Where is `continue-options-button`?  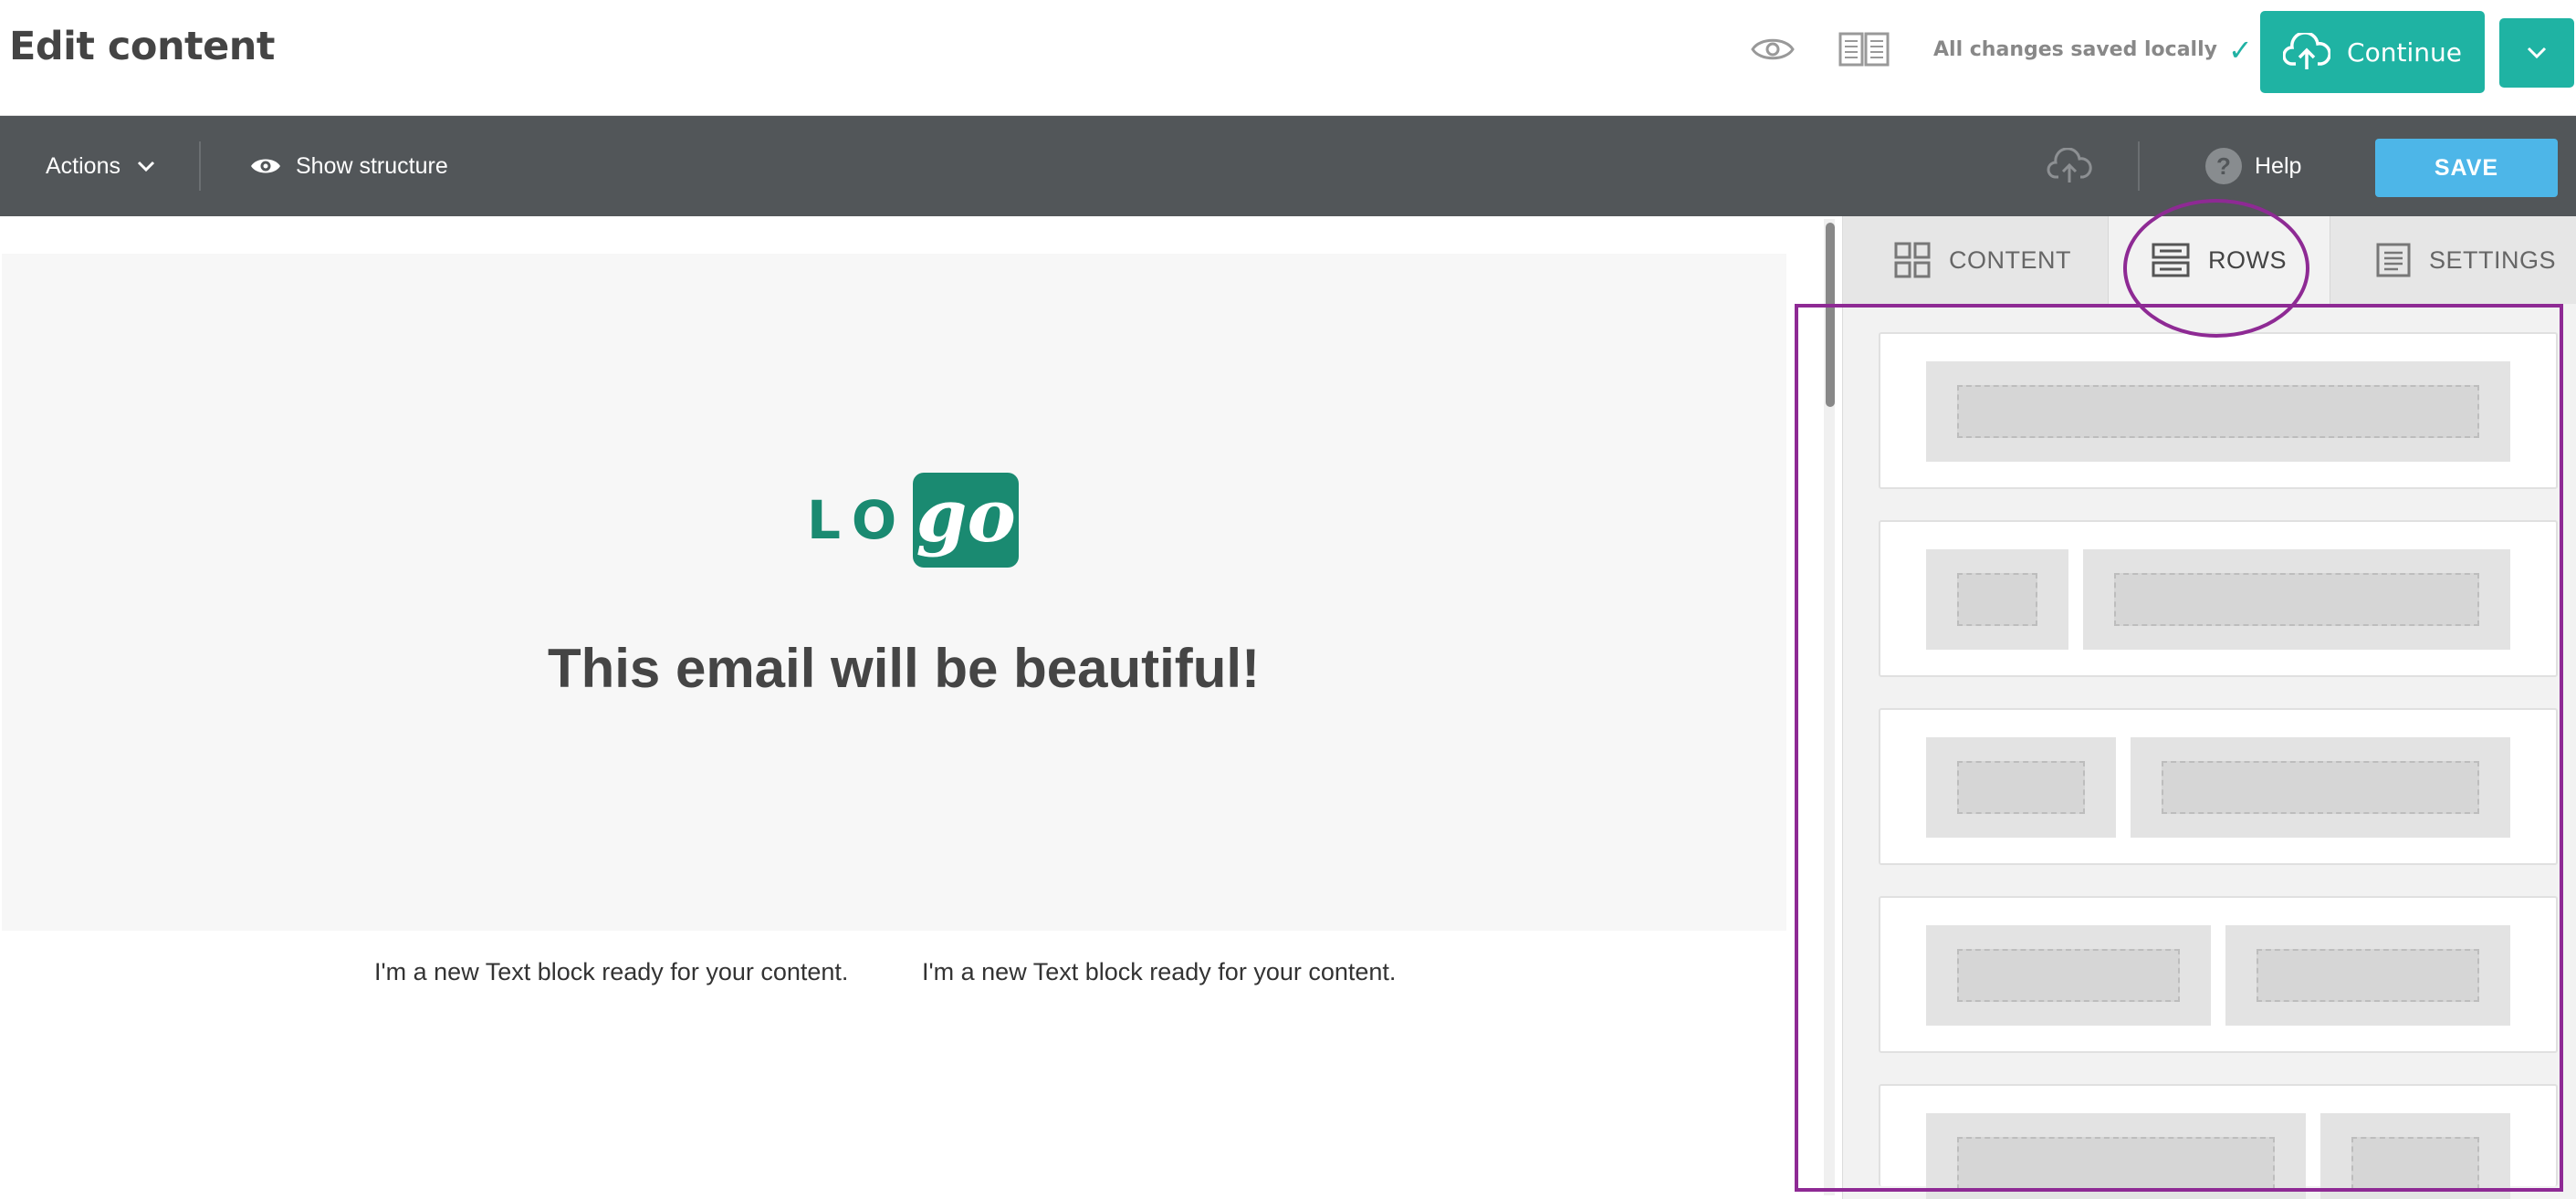 continue-options-button is located at coordinates (2536, 53).